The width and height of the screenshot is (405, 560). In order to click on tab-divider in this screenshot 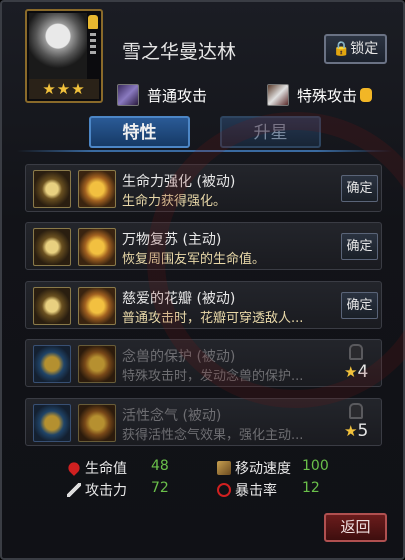, I will do `click(204, 151)`.